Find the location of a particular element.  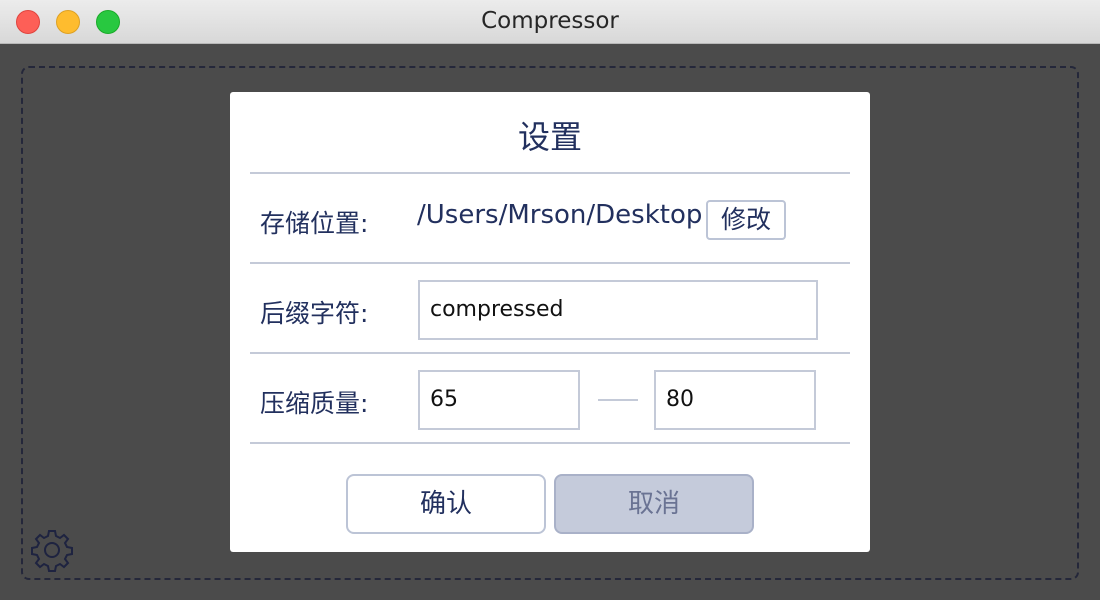

suffix-label: 后缀字符: is located at coordinates (314, 313).